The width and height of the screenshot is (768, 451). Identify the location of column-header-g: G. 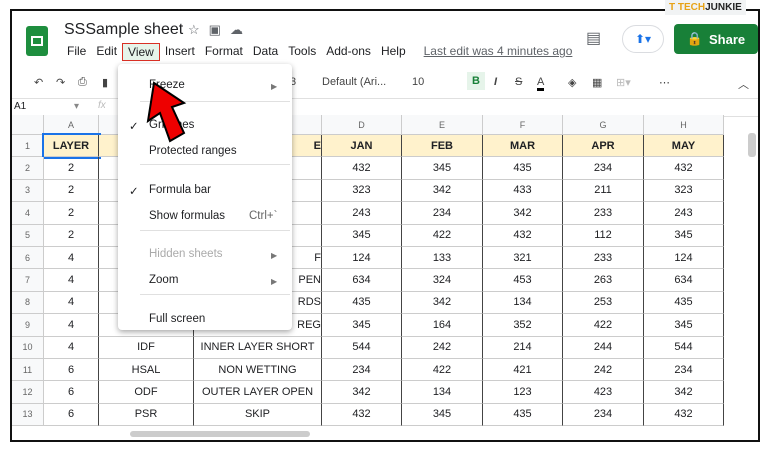
(603, 125).